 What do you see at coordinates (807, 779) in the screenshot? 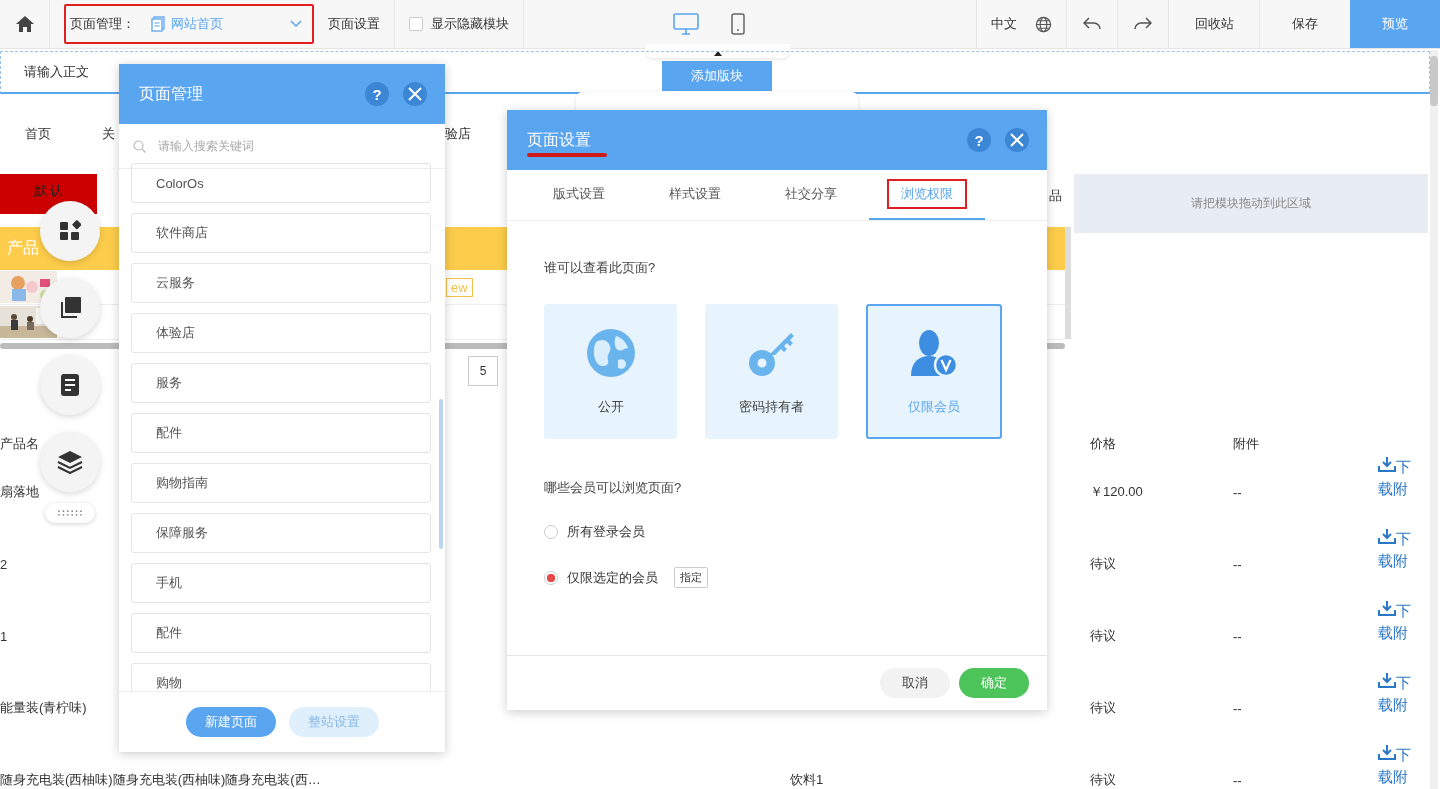
I see `table-cell: 饮料1` at bounding box center [807, 779].